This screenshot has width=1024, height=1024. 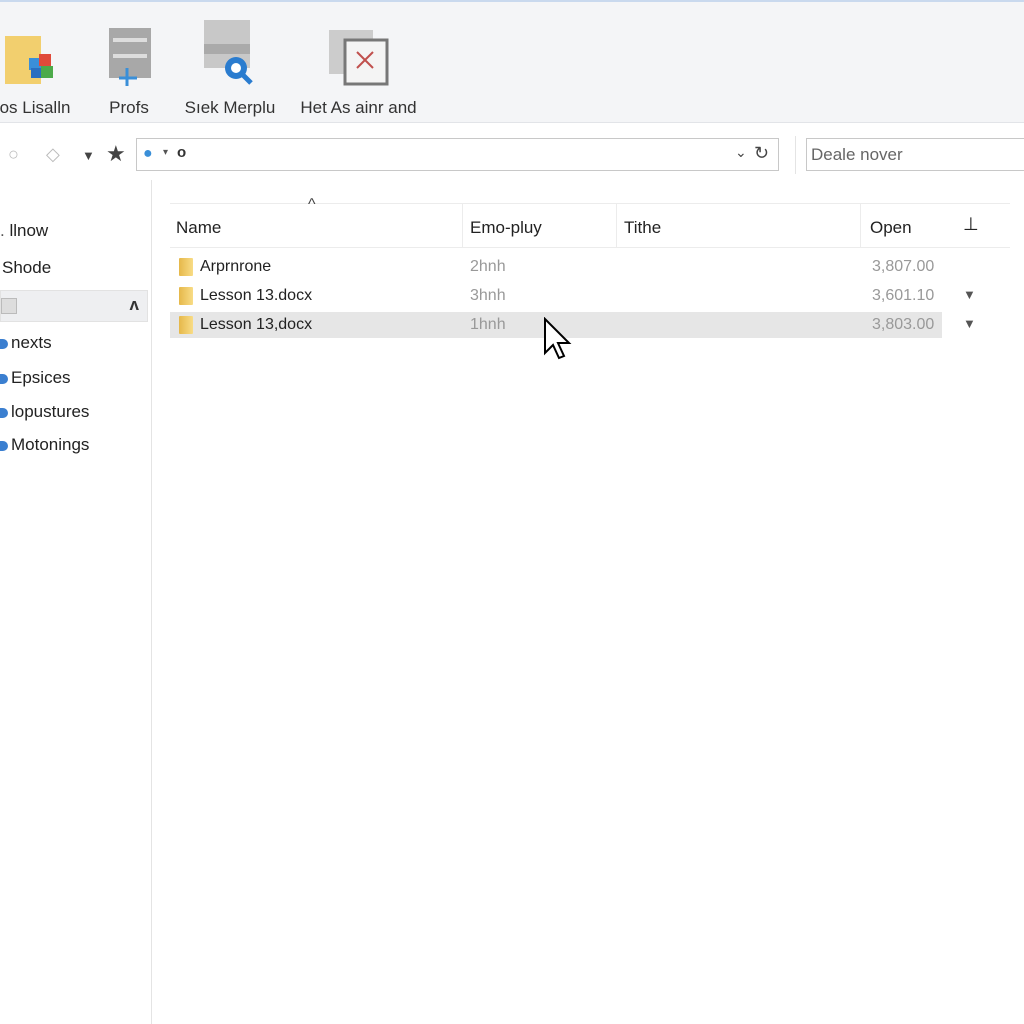 What do you see at coordinates (74, 306) in the screenshot?
I see `sidebar-group-header: ʌ` at bounding box center [74, 306].